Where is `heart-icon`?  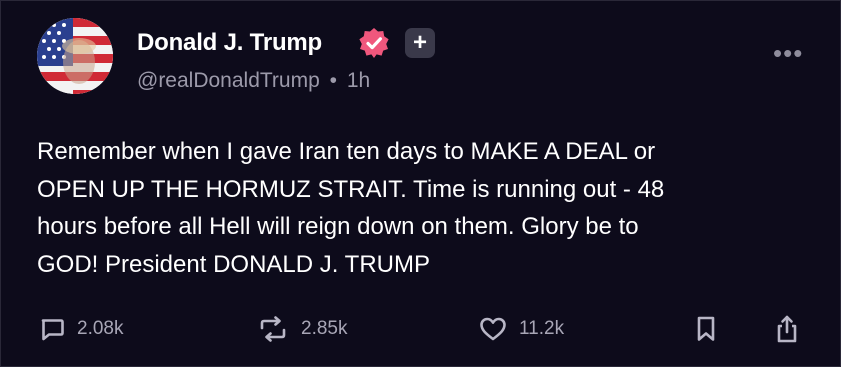
heart-icon is located at coordinates (493, 329).